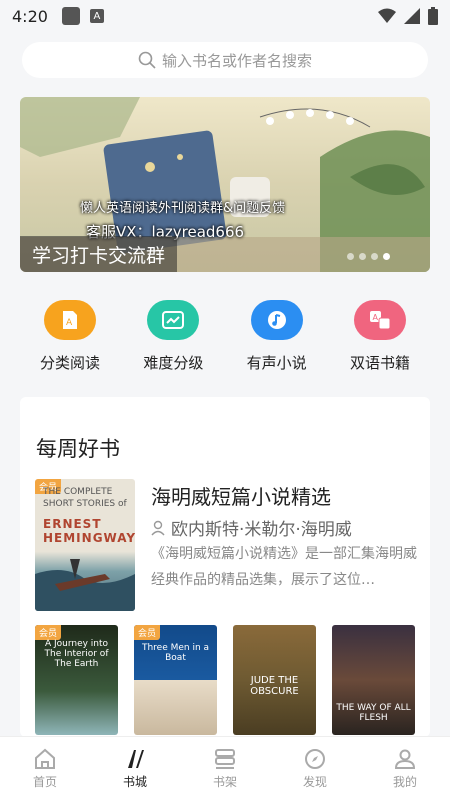  I want to click on nav-home: 首页, so click(45, 768).